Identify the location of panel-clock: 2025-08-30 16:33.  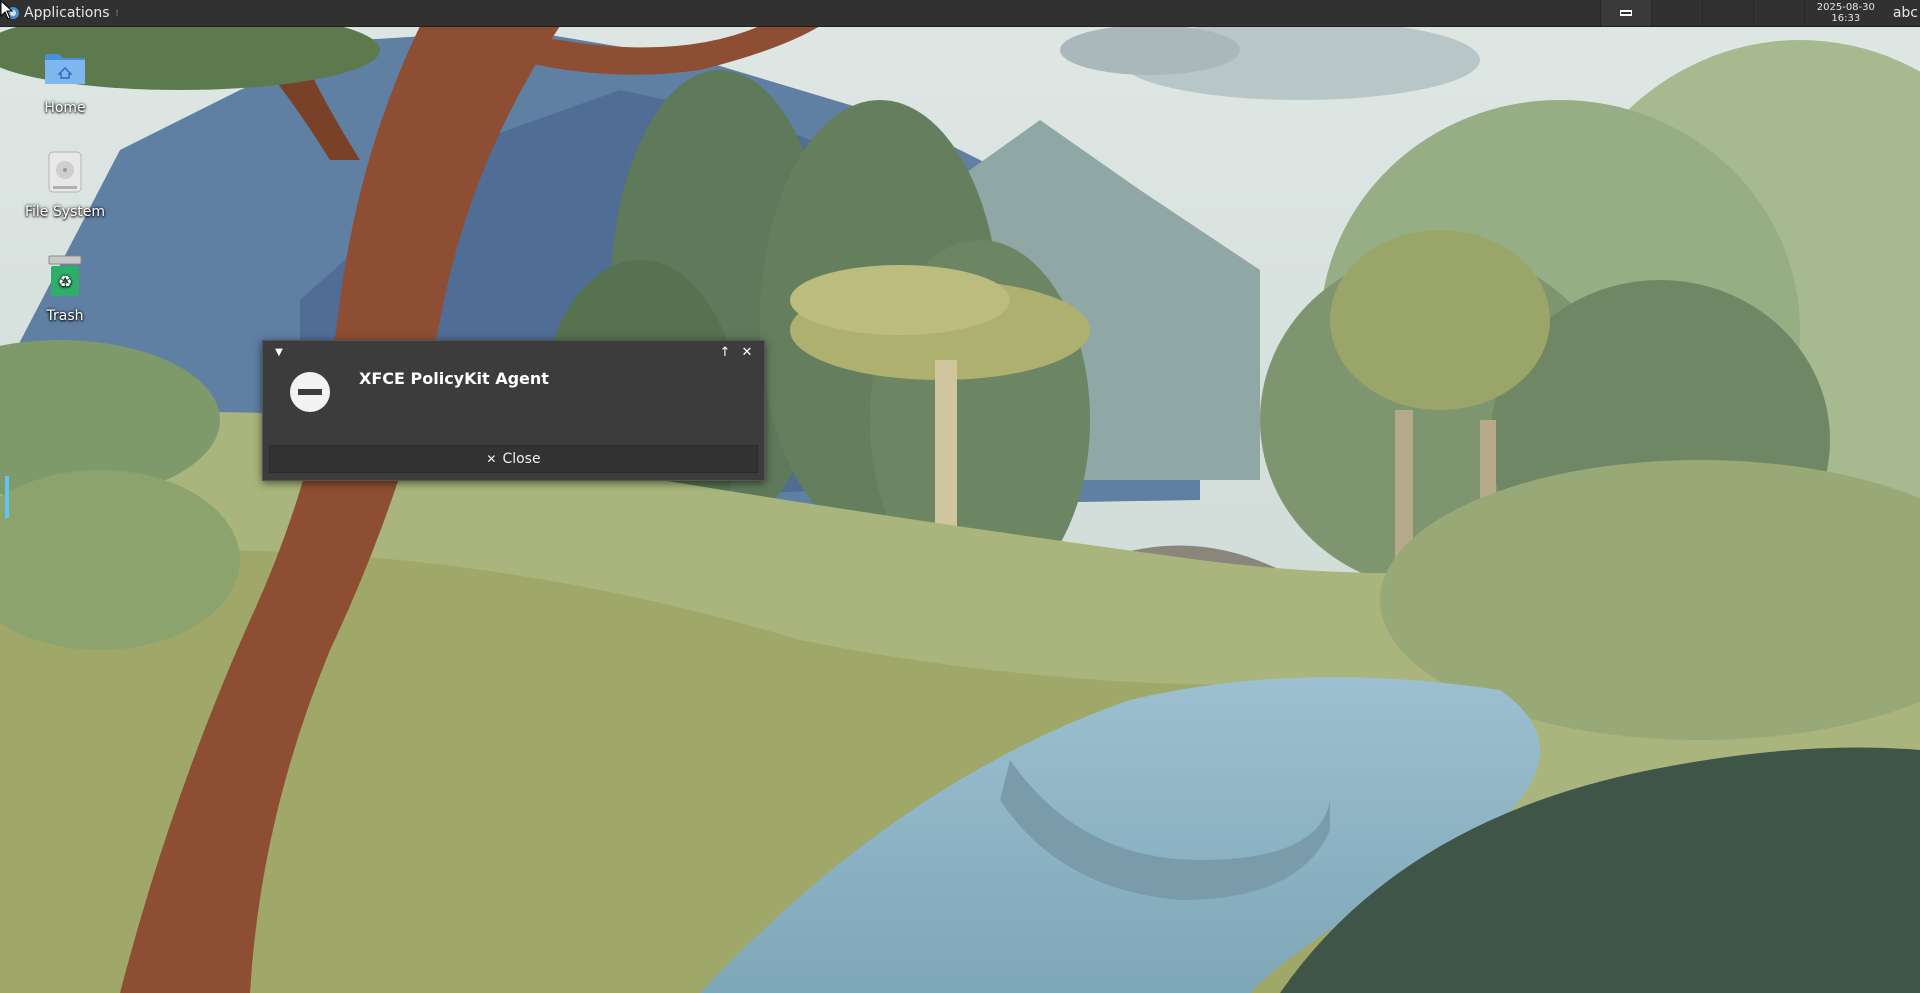
(1845, 13).